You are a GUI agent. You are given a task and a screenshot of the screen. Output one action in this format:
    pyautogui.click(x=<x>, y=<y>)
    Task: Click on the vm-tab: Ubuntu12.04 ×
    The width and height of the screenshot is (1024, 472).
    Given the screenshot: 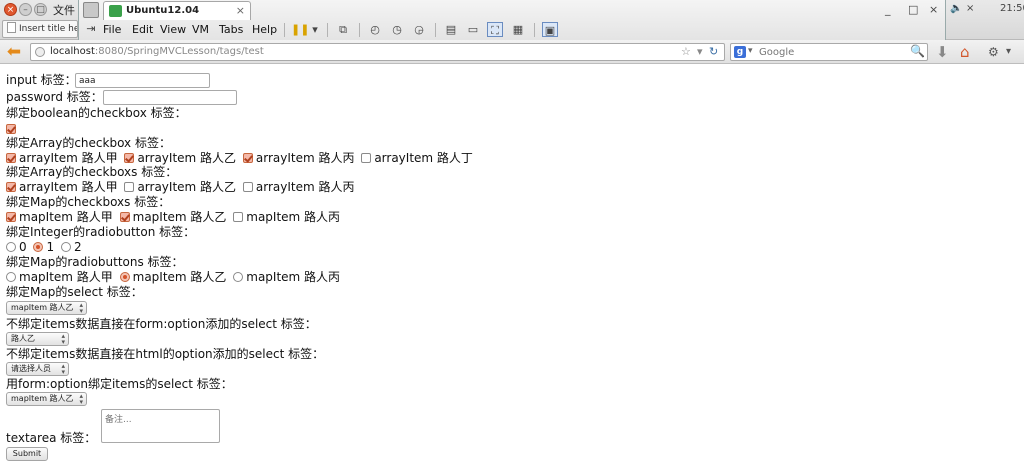 What is the action you would take?
    pyautogui.click(x=177, y=10)
    